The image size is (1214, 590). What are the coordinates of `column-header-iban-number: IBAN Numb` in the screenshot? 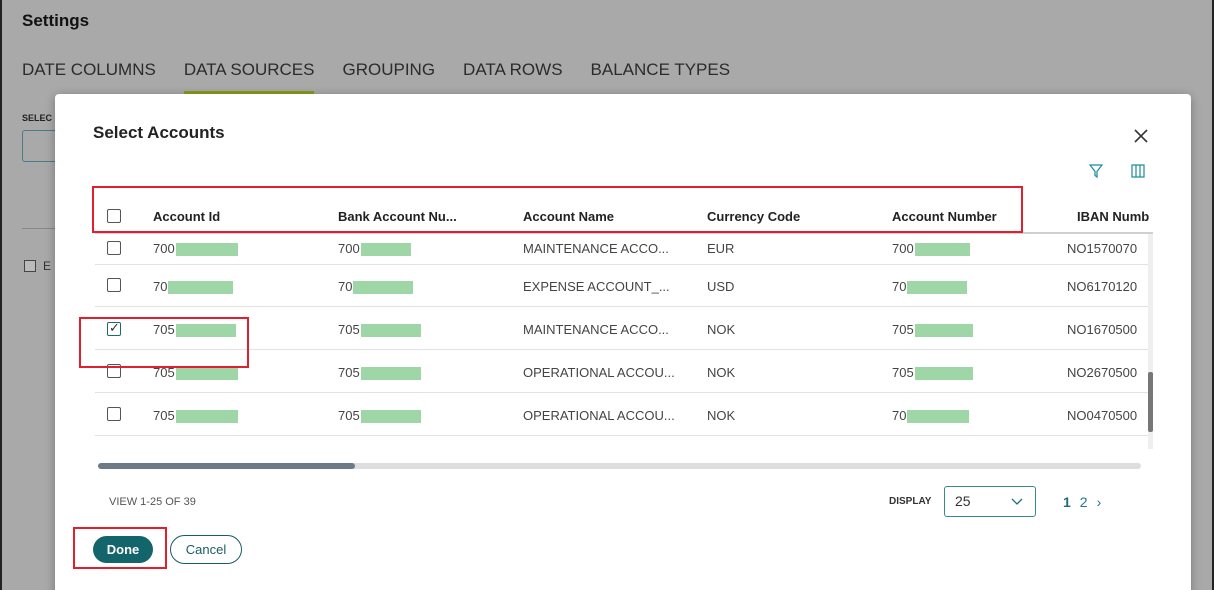 It's located at (1113, 216).